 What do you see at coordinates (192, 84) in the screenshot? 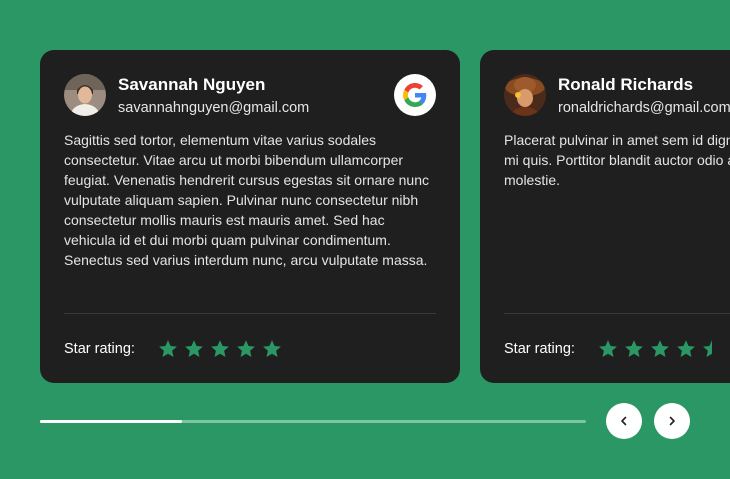
I see `reviewer-name: Savannah Nguyen` at bounding box center [192, 84].